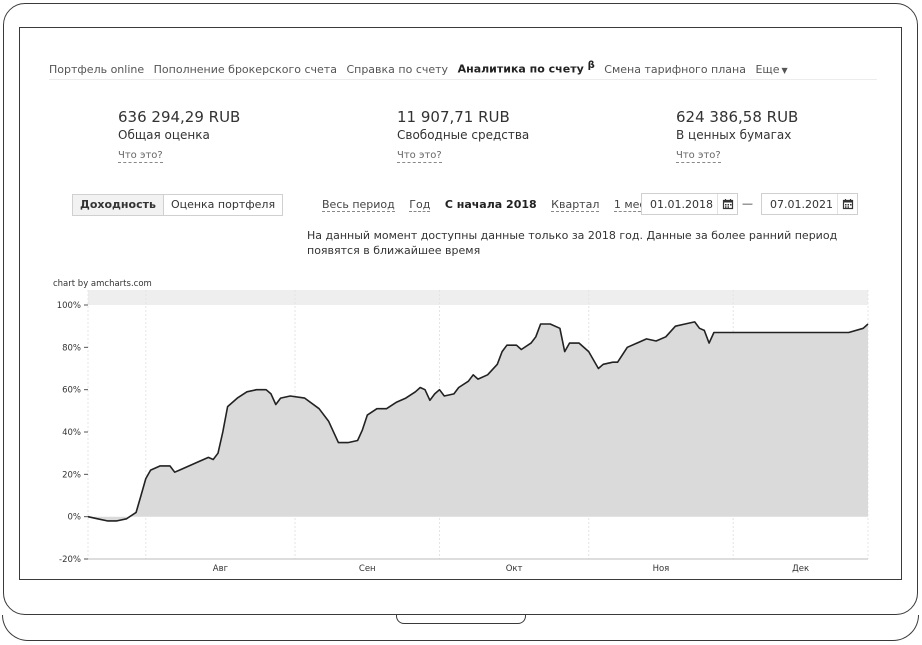 This screenshot has height=645, width=922. Describe the element at coordinates (698, 156) in the screenshot. I see `summary-securities-help-link: Что это?` at that location.